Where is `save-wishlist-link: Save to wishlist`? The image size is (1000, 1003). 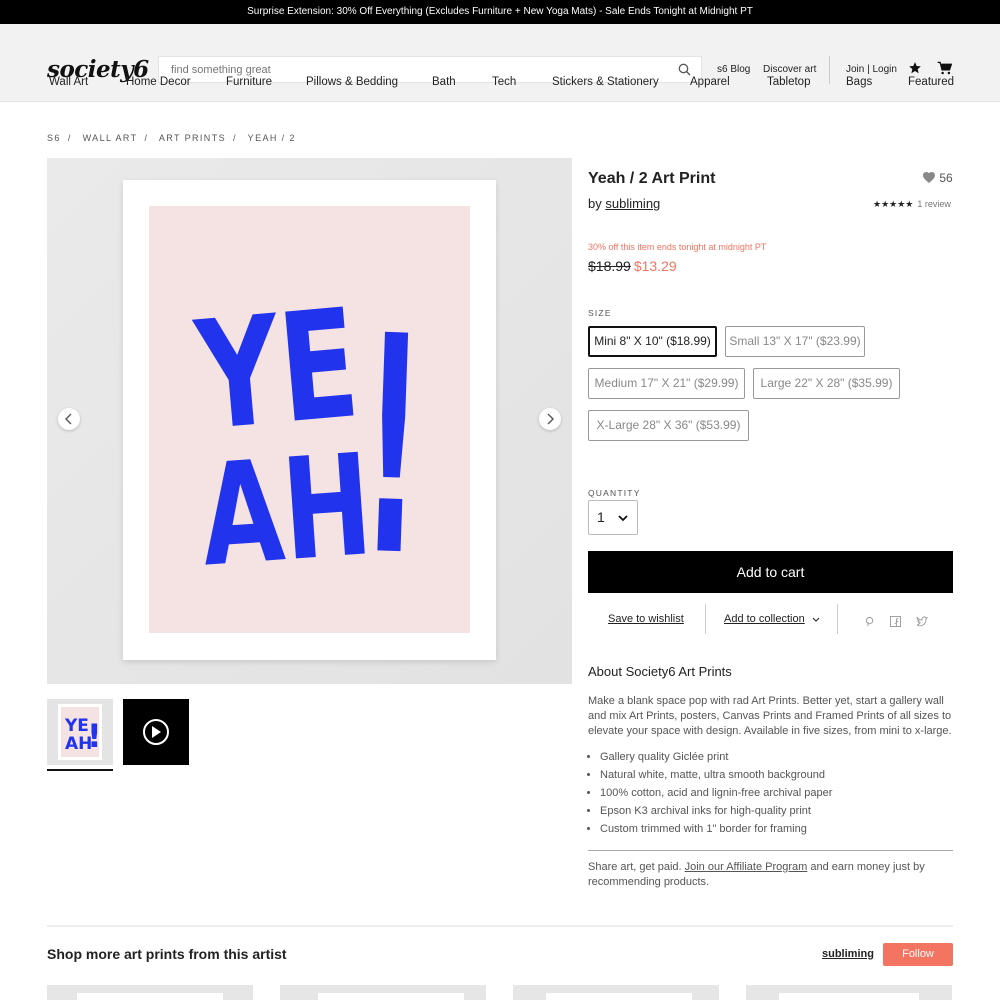 save-wishlist-link: Save to wishlist is located at coordinates (646, 619).